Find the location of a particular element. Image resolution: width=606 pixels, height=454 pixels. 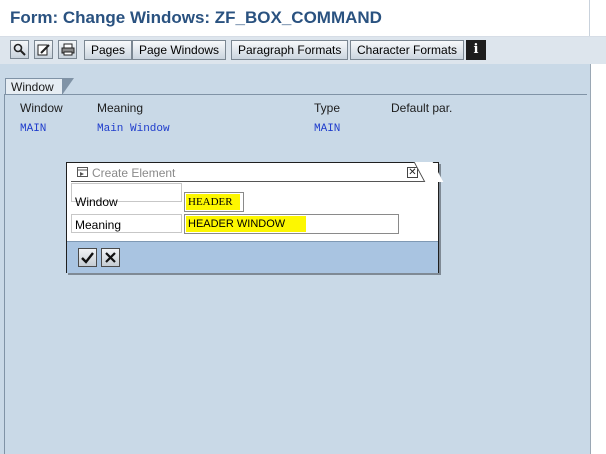

vertical-scrollbar is located at coordinates (598, 259).